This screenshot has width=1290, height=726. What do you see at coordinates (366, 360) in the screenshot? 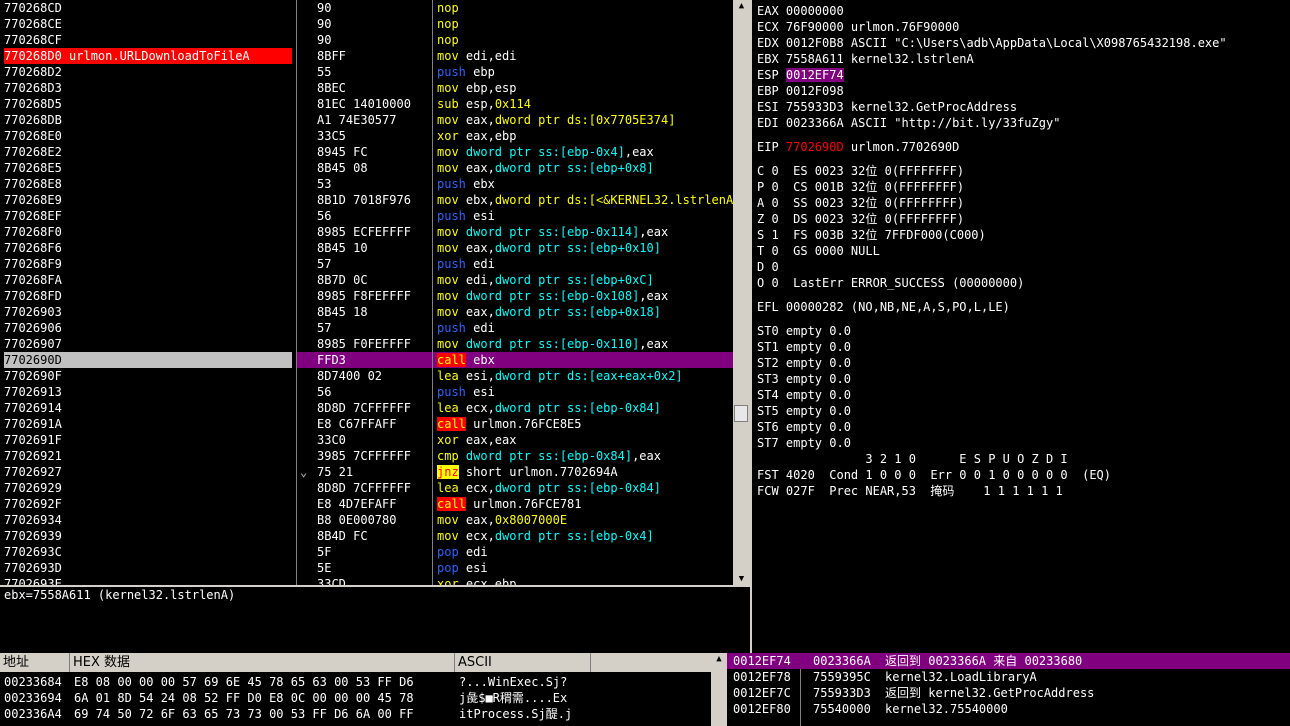
I see `disasm-row: 7702690D FFD3 call ebx` at bounding box center [366, 360].